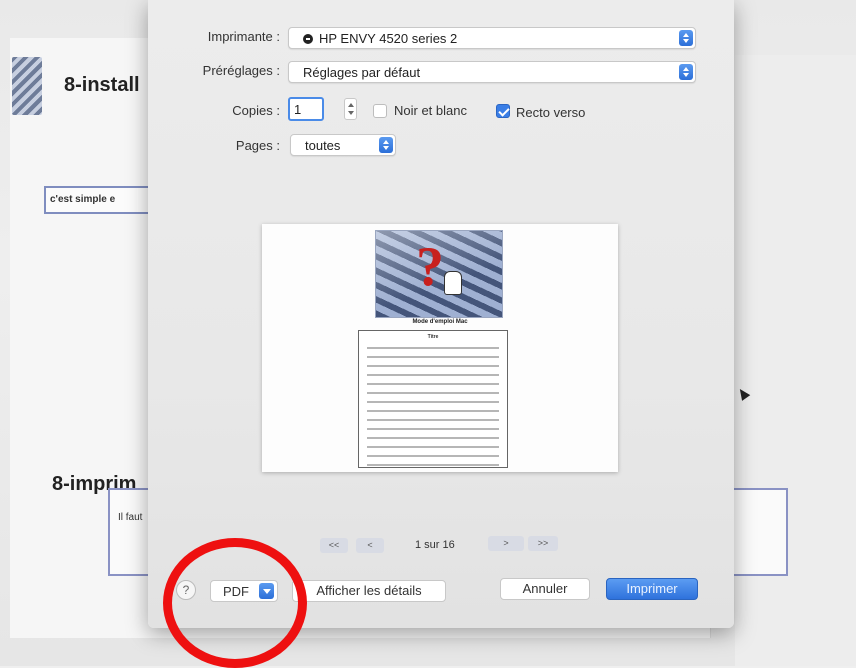 Image resolution: width=856 pixels, height=668 pixels. Describe the element at coordinates (686, 72) in the screenshot. I see `presets-select-stepper-icon` at that location.